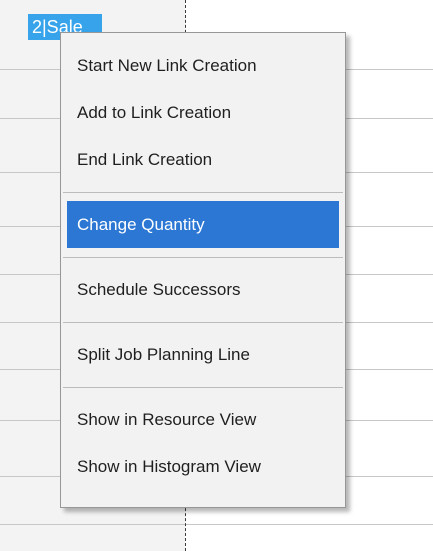  What do you see at coordinates (203, 224) in the screenshot?
I see `menu-item-change-quantity: Change Quantity` at bounding box center [203, 224].